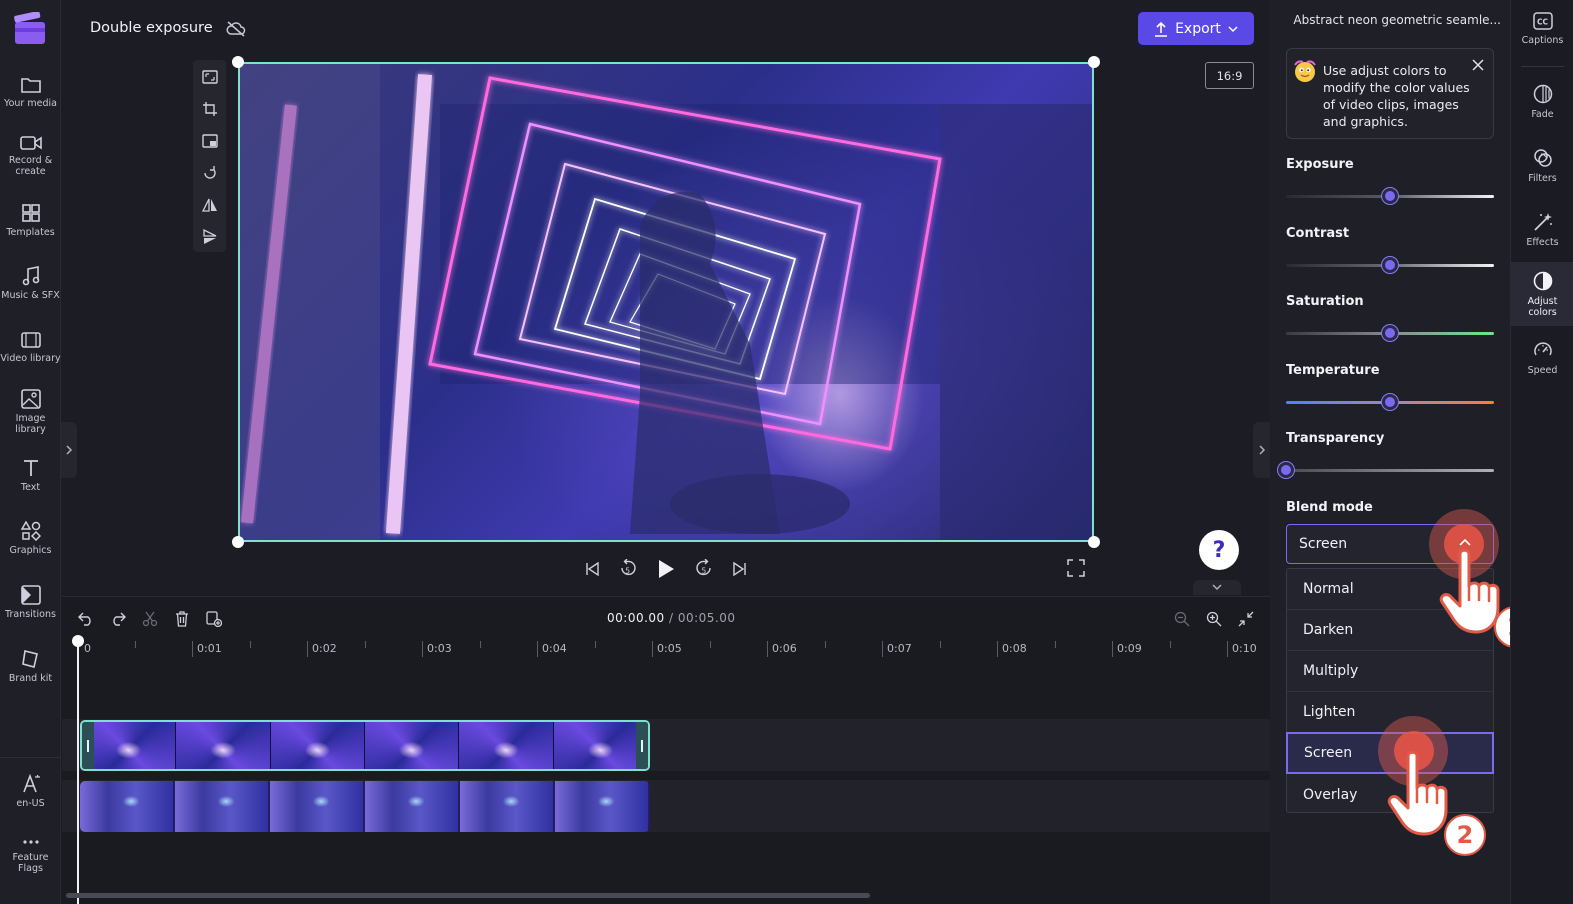 The width and height of the screenshot is (1573, 904). What do you see at coordinates (642, 745) in the screenshot?
I see `clip-trim-handle-right` at bounding box center [642, 745].